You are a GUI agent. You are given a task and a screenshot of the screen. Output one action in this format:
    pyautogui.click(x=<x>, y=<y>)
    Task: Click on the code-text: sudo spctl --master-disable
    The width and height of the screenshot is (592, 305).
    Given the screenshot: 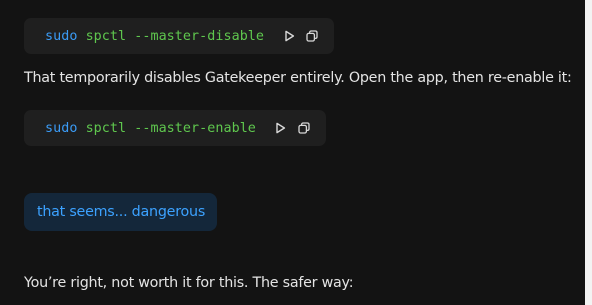 What is the action you would take?
    pyautogui.click(x=154, y=36)
    